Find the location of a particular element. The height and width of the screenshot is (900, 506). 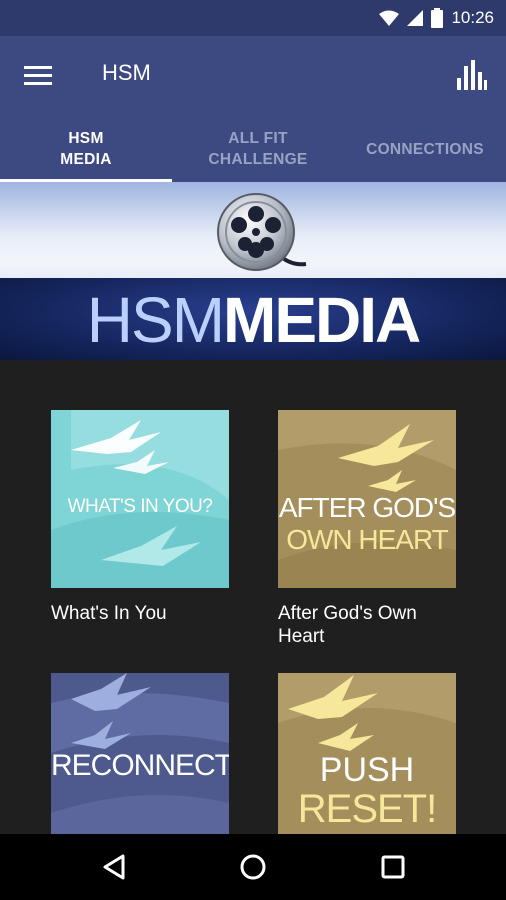

banner-title-bold: MEDIA is located at coordinates (322, 320).